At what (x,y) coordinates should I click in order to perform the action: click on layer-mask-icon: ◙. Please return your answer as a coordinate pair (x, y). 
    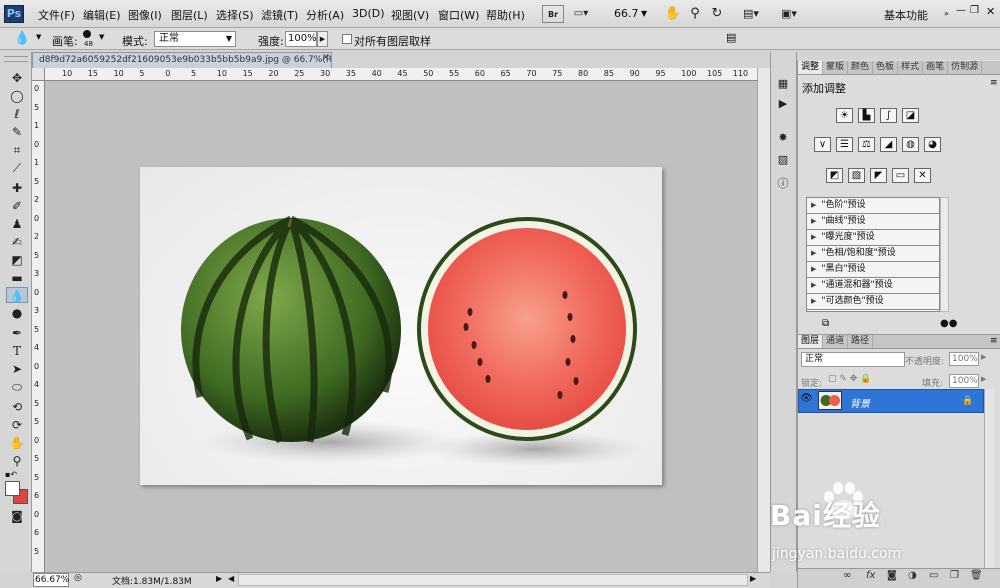
    Looking at the image, I should click on (892, 575).